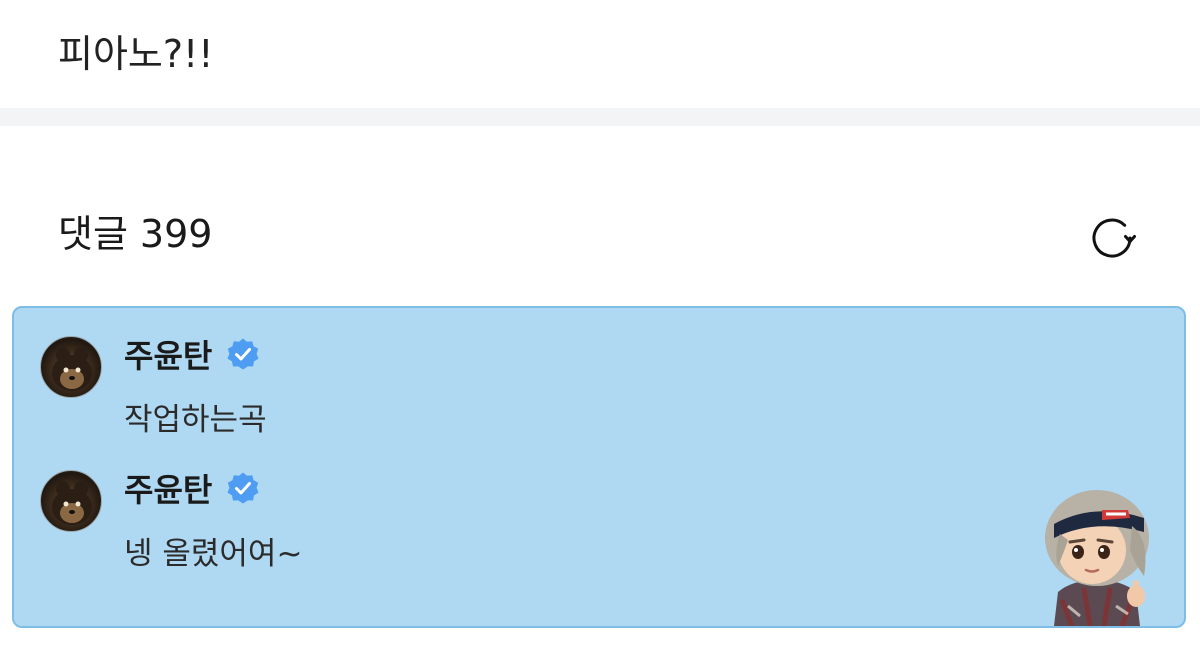 The image size is (1200, 649). Describe the element at coordinates (599, 236) in the screenshot. I see `comments-header: 댓글 399` at that location.